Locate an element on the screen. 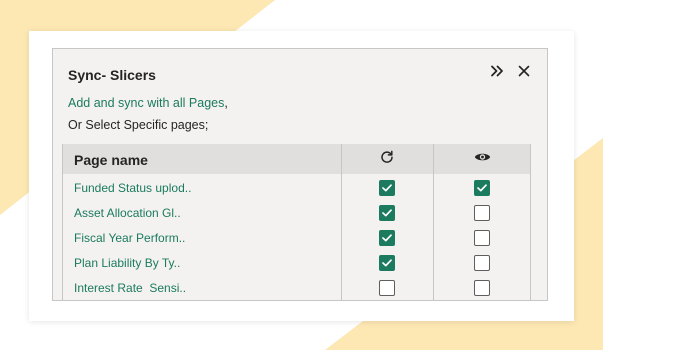 The width and height of the screenshot is (700, 350). grid-header: Page name is located at coordinates (296, 159).